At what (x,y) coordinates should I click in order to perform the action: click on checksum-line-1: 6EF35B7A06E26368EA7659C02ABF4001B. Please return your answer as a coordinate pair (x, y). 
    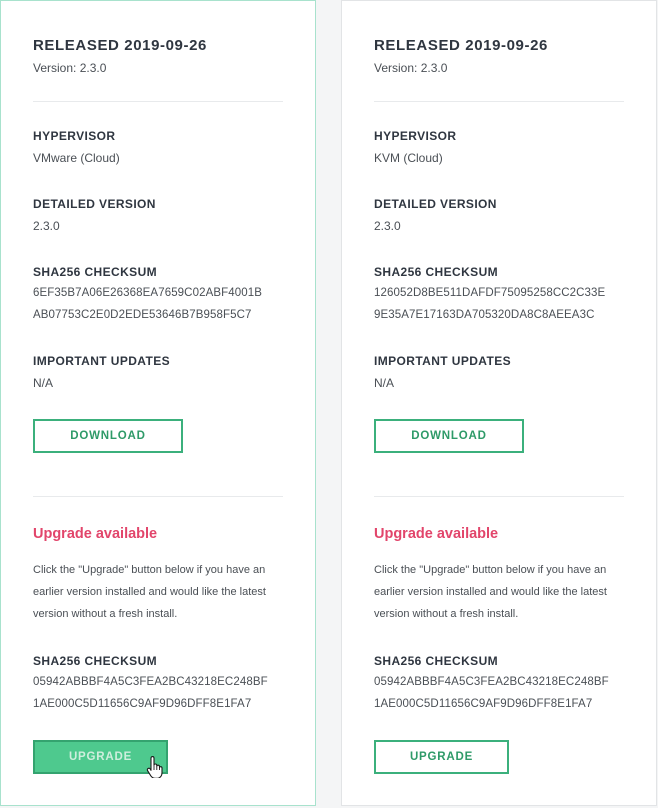
    Looking at the image, I should click on (147, 293).